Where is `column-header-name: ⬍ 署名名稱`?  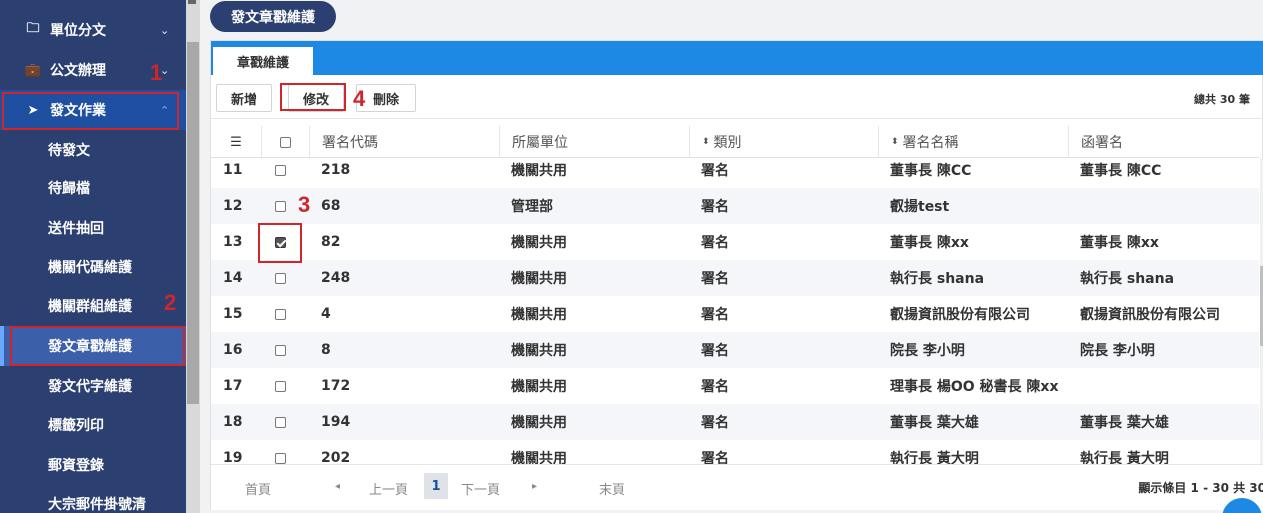
column-header-name: ⬍ 署名名稱 is located at coordinates (973, 142).